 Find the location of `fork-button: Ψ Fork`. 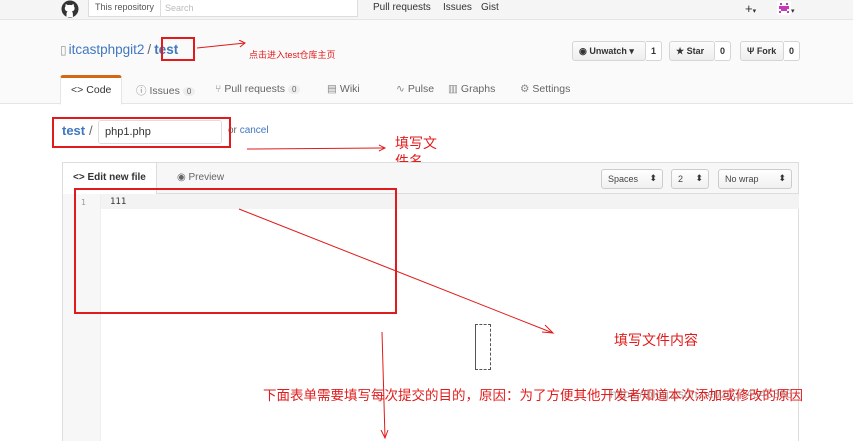

fork-button: Ψ Fork is located at coordinates (762, 51).